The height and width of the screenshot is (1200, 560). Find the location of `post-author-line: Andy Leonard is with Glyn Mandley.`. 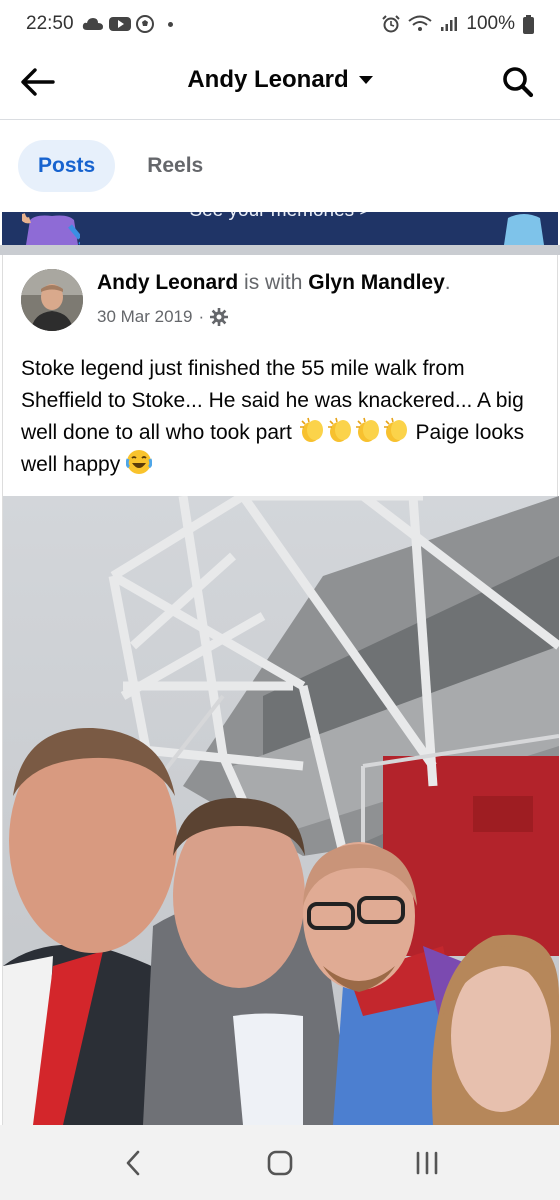

post-author-line: Andy Leonard is with Glyn Mandley. is located at coordinates (274, 283).